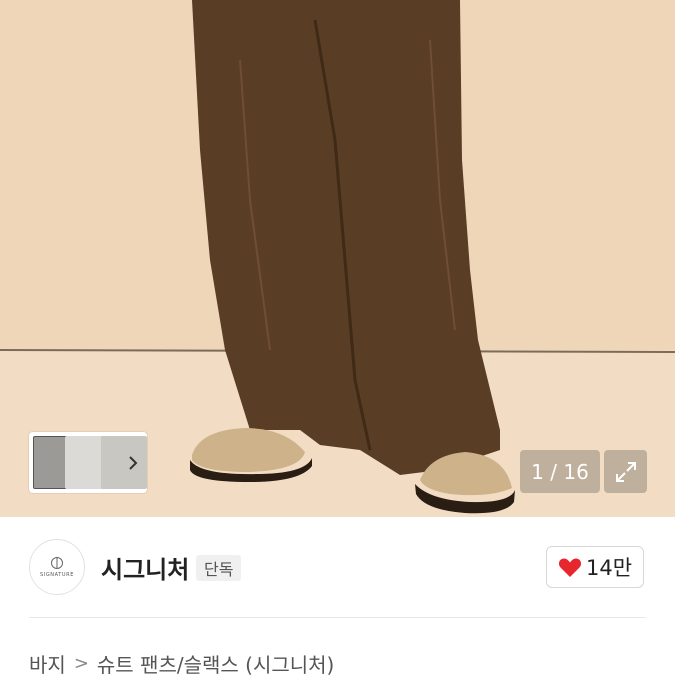 This screenshot has height=678, width=675. I want to click on breadcrumb-subcategory: 슈트 팬츠/슬랙스 (시그니처), so click(215, 663).